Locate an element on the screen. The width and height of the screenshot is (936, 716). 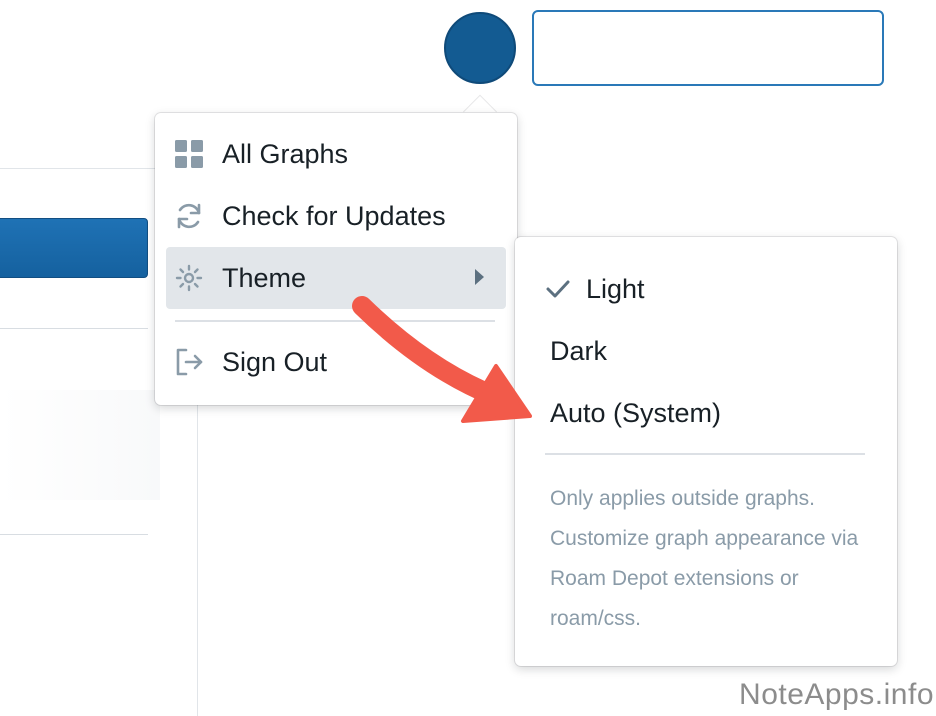
theme-option-light: Light is located at coordinates (706, 289).